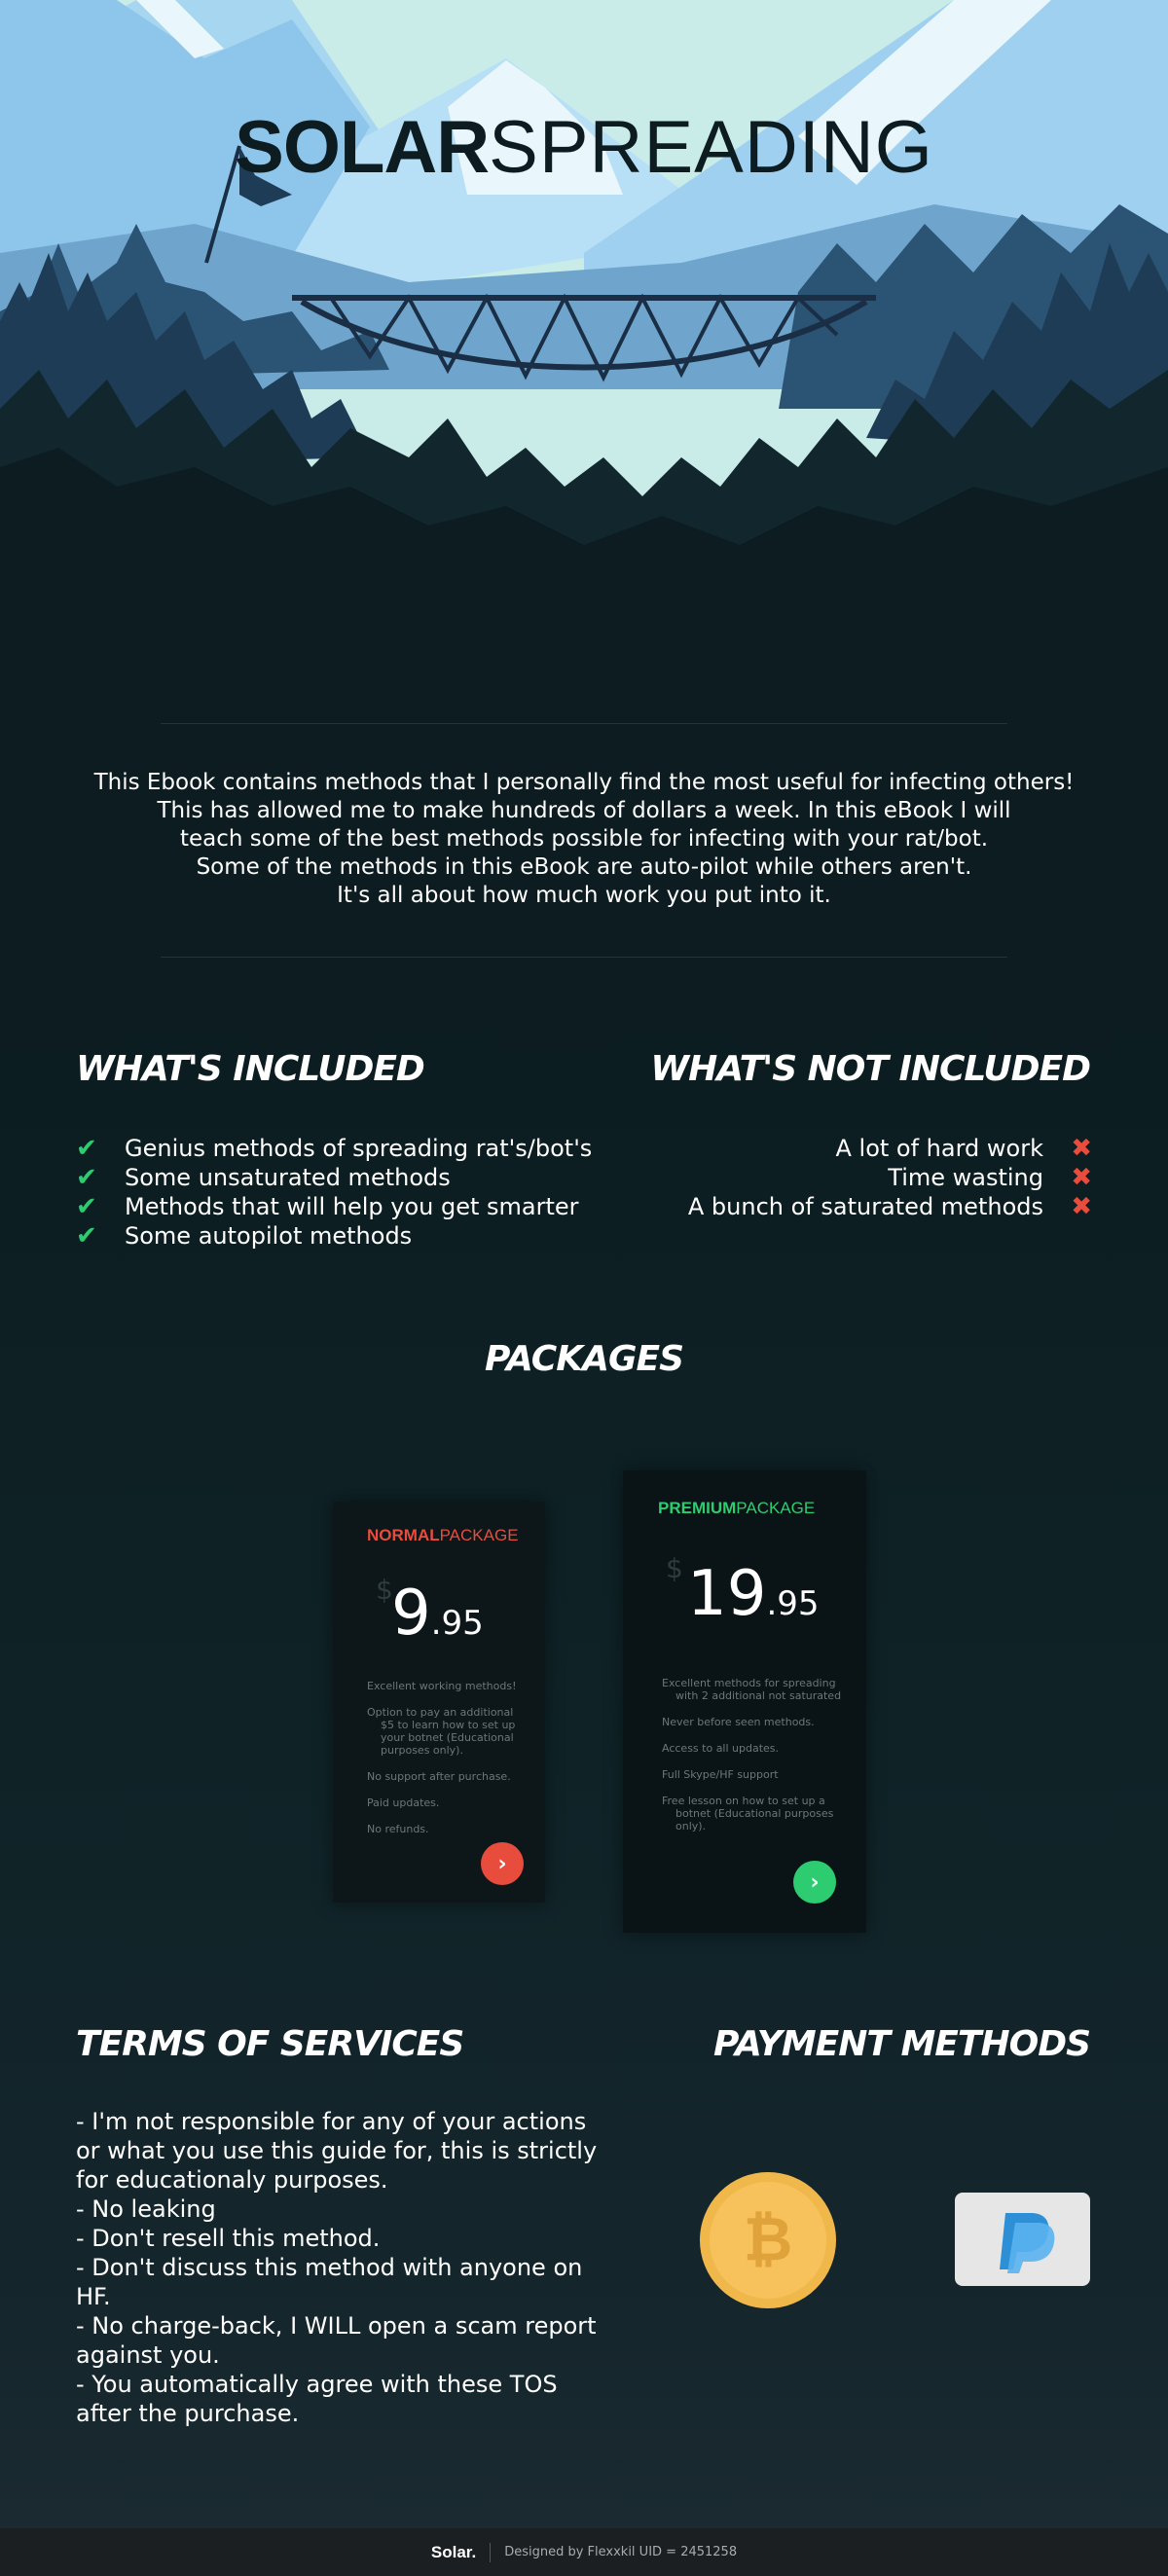  Describe the element at coordinates (146, 2209) in the screenshot. I see `tos-line: - No leaking` at that location.